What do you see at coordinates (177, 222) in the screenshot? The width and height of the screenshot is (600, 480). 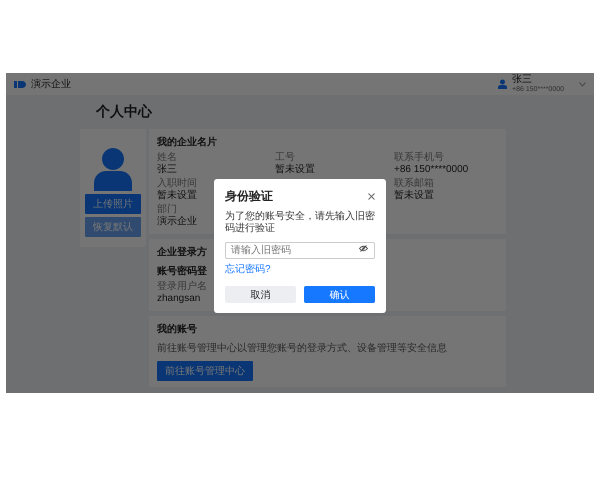 I see `field-value: 演示企业` at bounding box center [177, 222].